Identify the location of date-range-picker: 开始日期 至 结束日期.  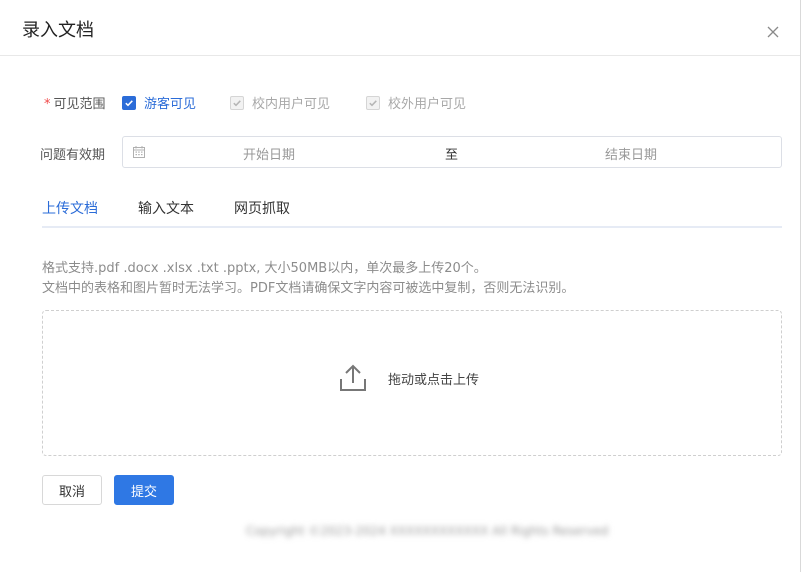
(452, 152).